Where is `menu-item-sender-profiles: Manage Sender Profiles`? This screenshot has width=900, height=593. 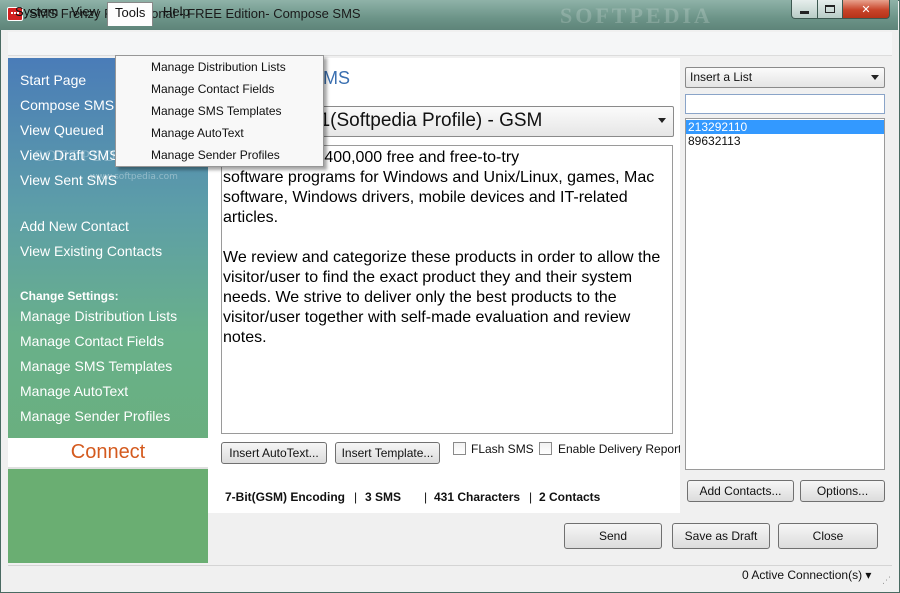
menu-item-sender-profiles: Manage Sender Profiles is located at coordinates (215, 155).